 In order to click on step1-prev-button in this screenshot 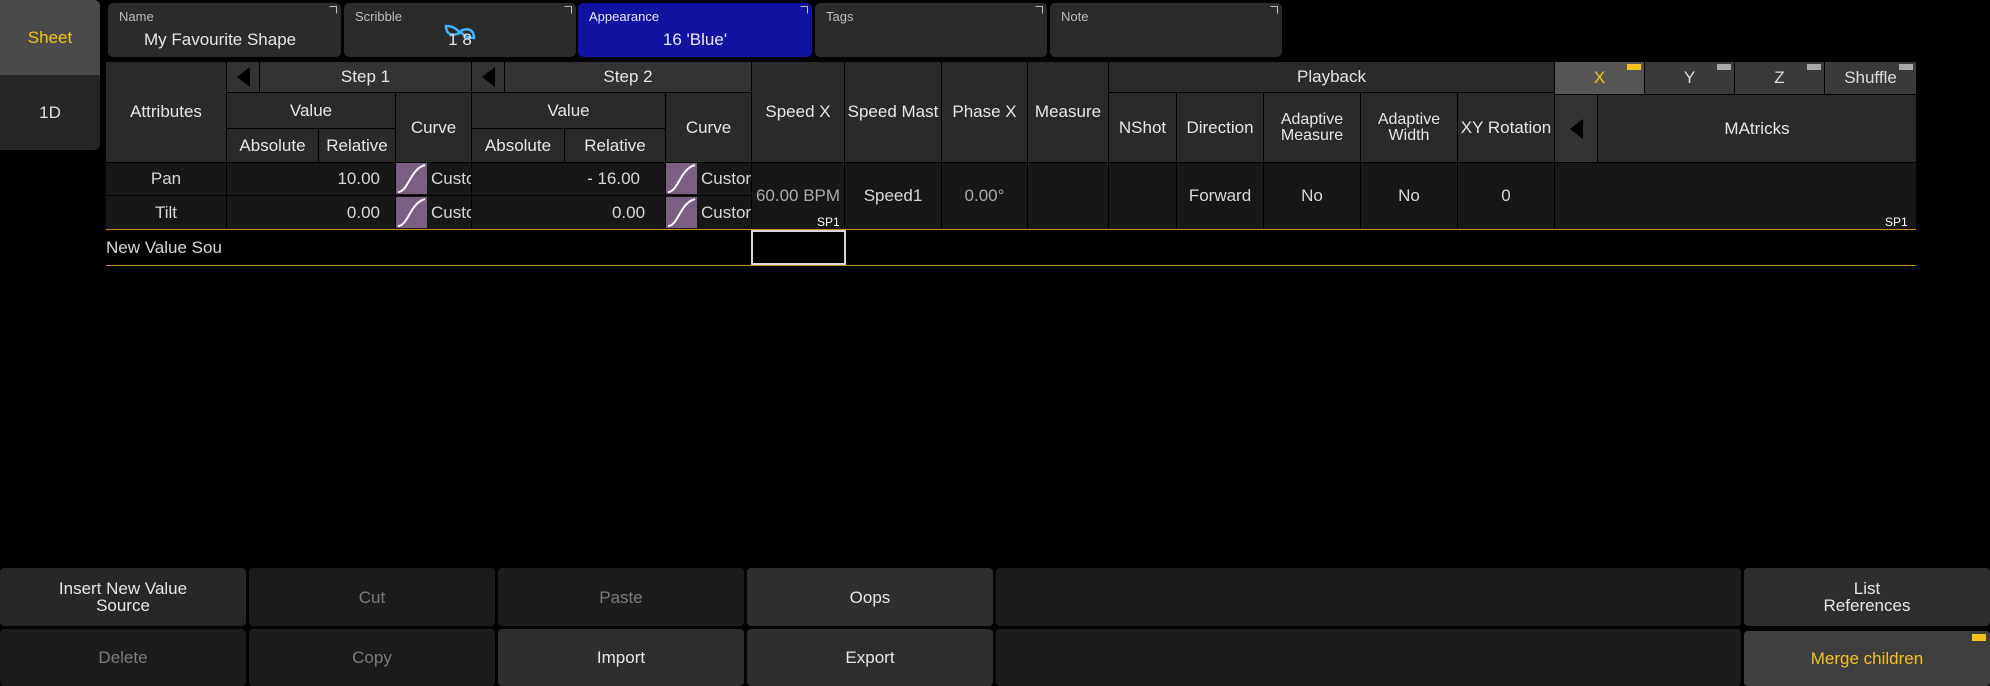, I will do `click(243, 77)`.